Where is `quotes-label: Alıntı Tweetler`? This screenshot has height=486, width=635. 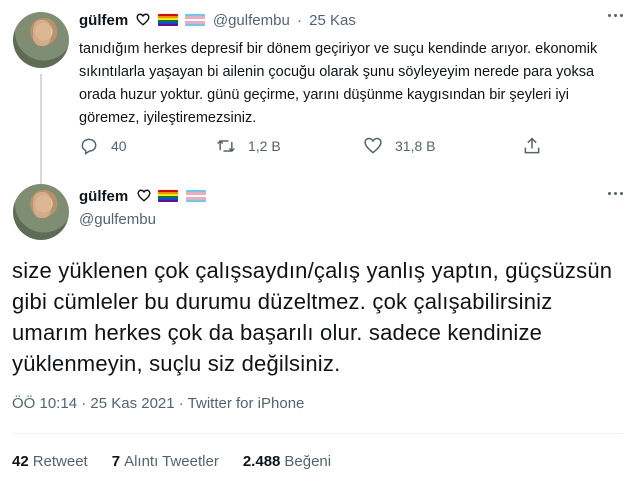 quotes-label: Alıntı Tweetler is located at coordinates (171, 461).